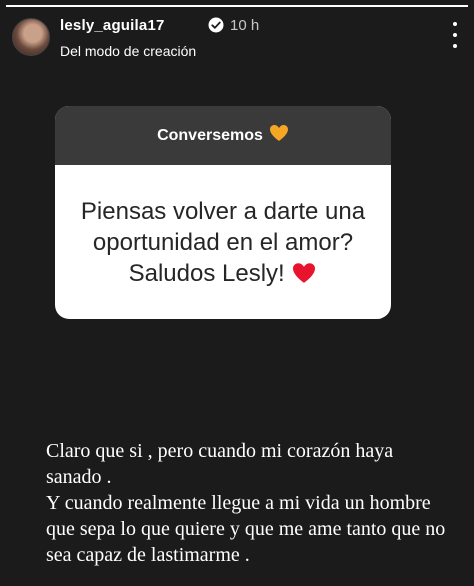 Image resolution: width=474 pixels, height=586 pixels. I want to click on question-sticker-header: Conversemos, so click(223, 135).